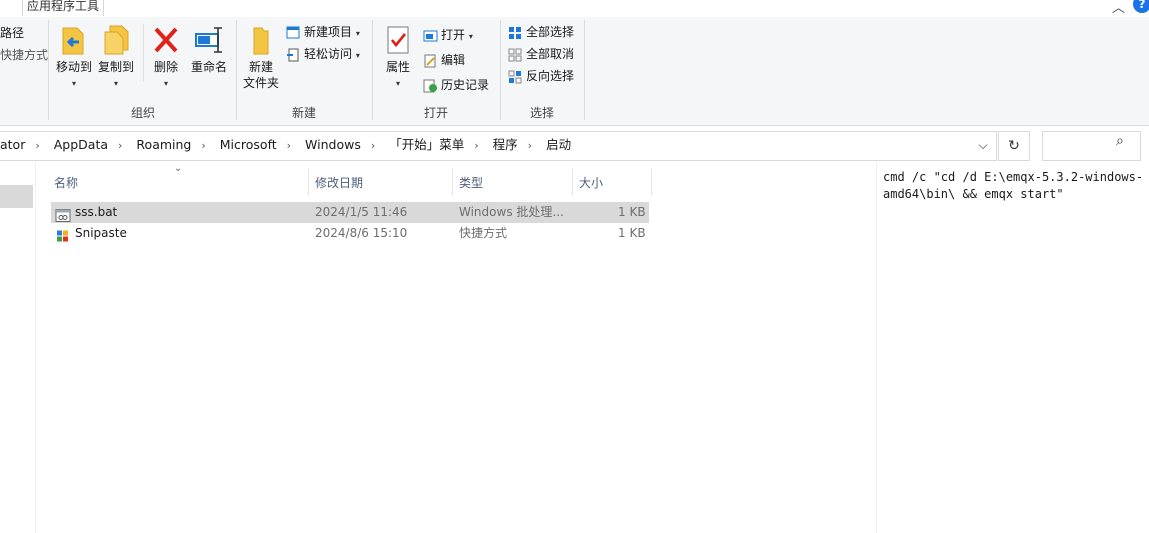  I want to click on chevron-down-icon: ⌵, so click(983, 145).